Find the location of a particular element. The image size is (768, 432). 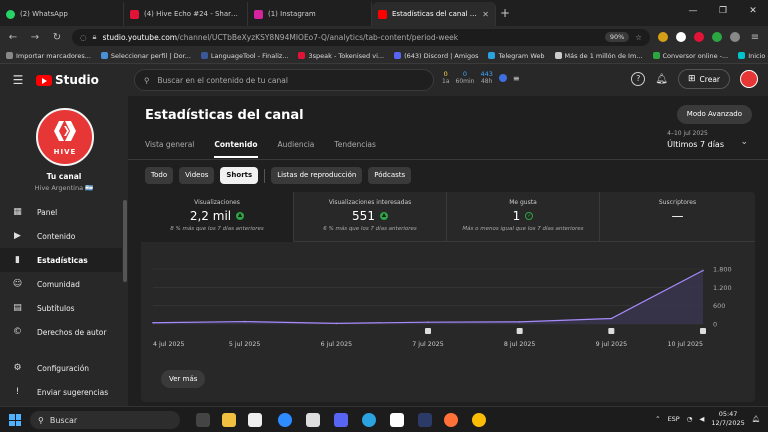

wifi-icon: ◔ is located at coordinates (690, 419).